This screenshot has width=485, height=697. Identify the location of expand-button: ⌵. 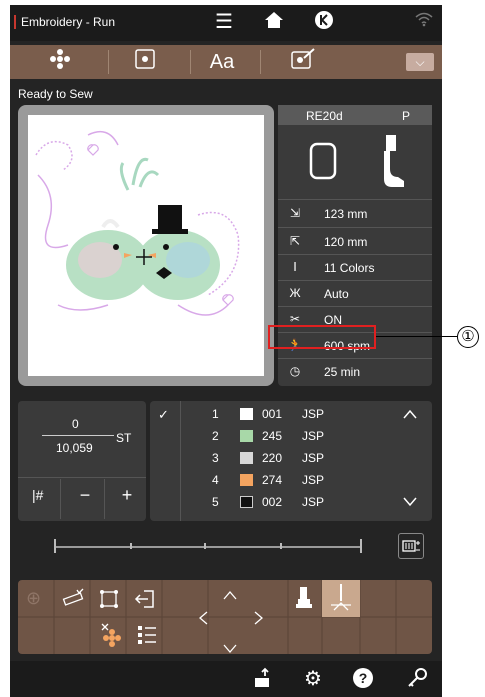
(420, 62).